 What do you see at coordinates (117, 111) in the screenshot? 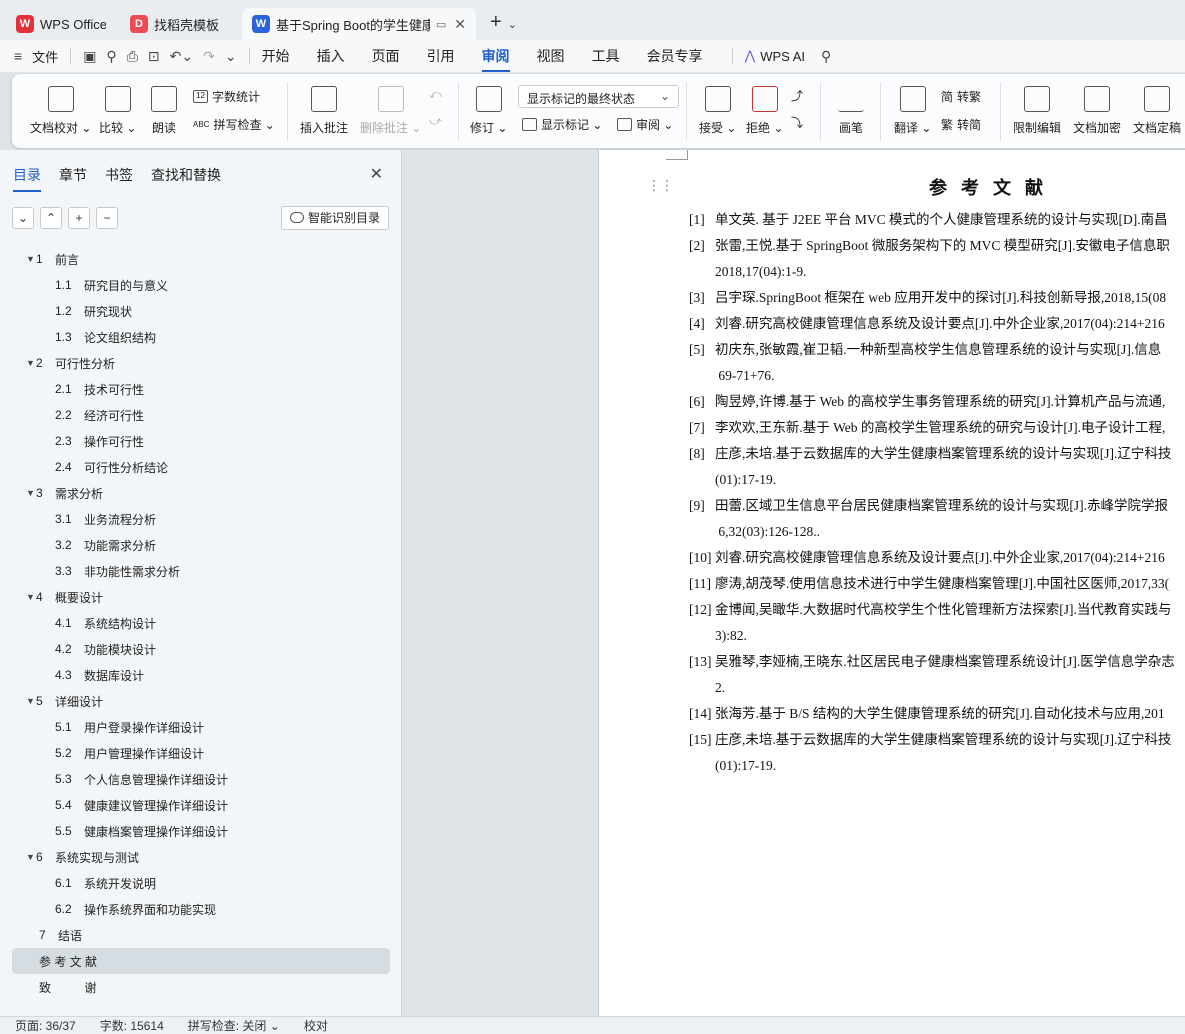
I see `compare-button: 比较 ⌄` at bounding box center [117, 111].